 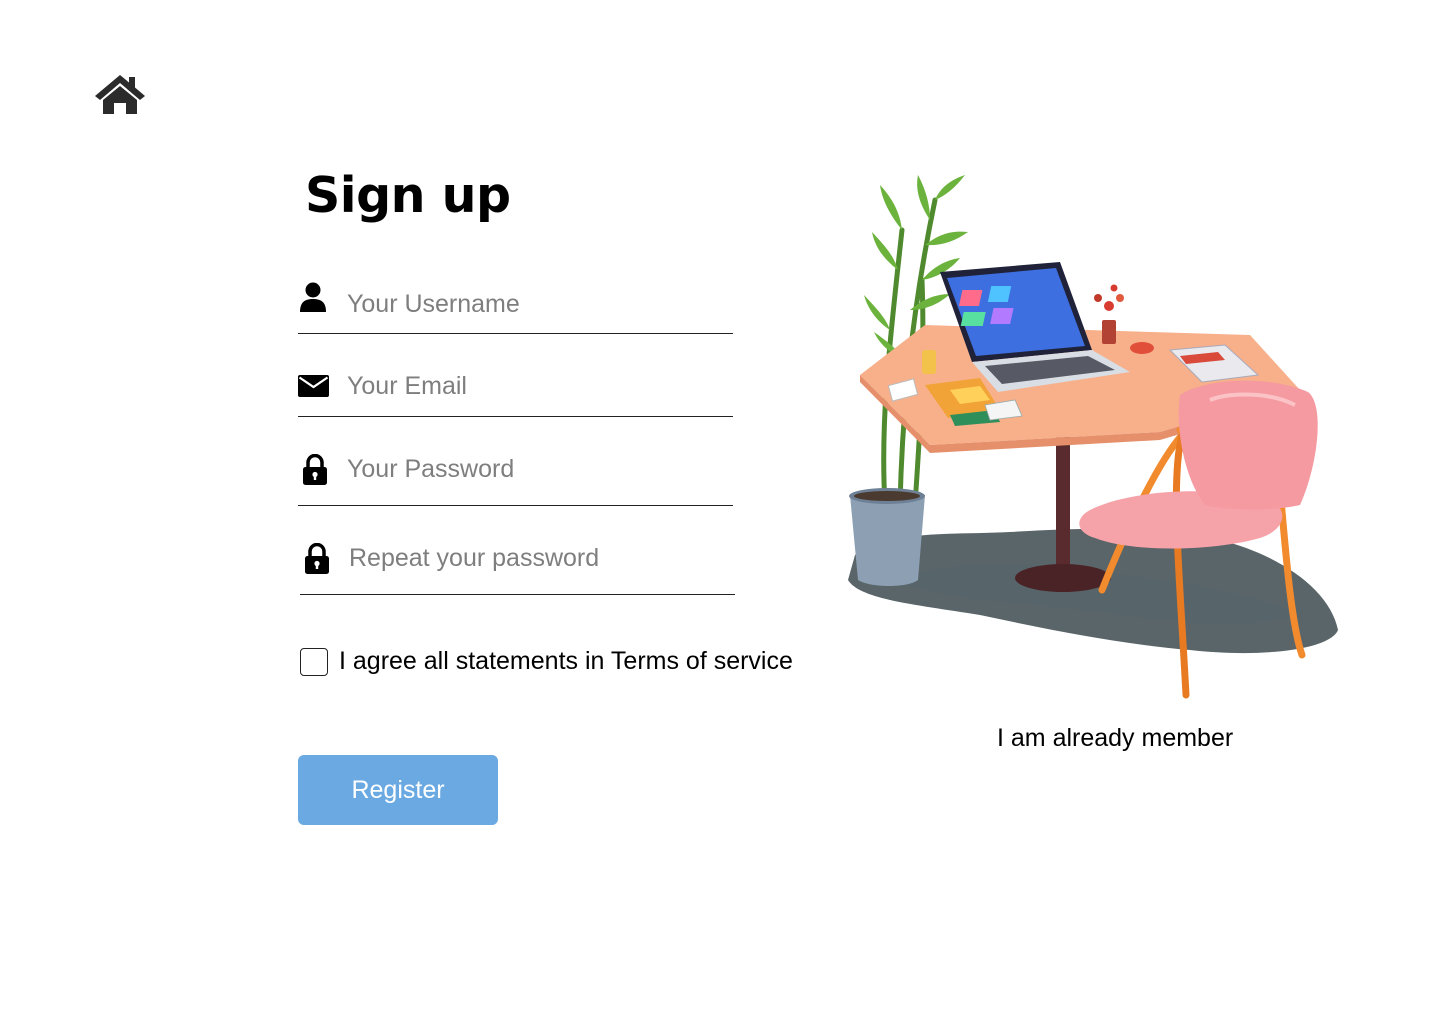 What do you see at coordinates (408, 195) in the screenshot?
I see `page-title: Sign up` at bounding box center [408, 195].